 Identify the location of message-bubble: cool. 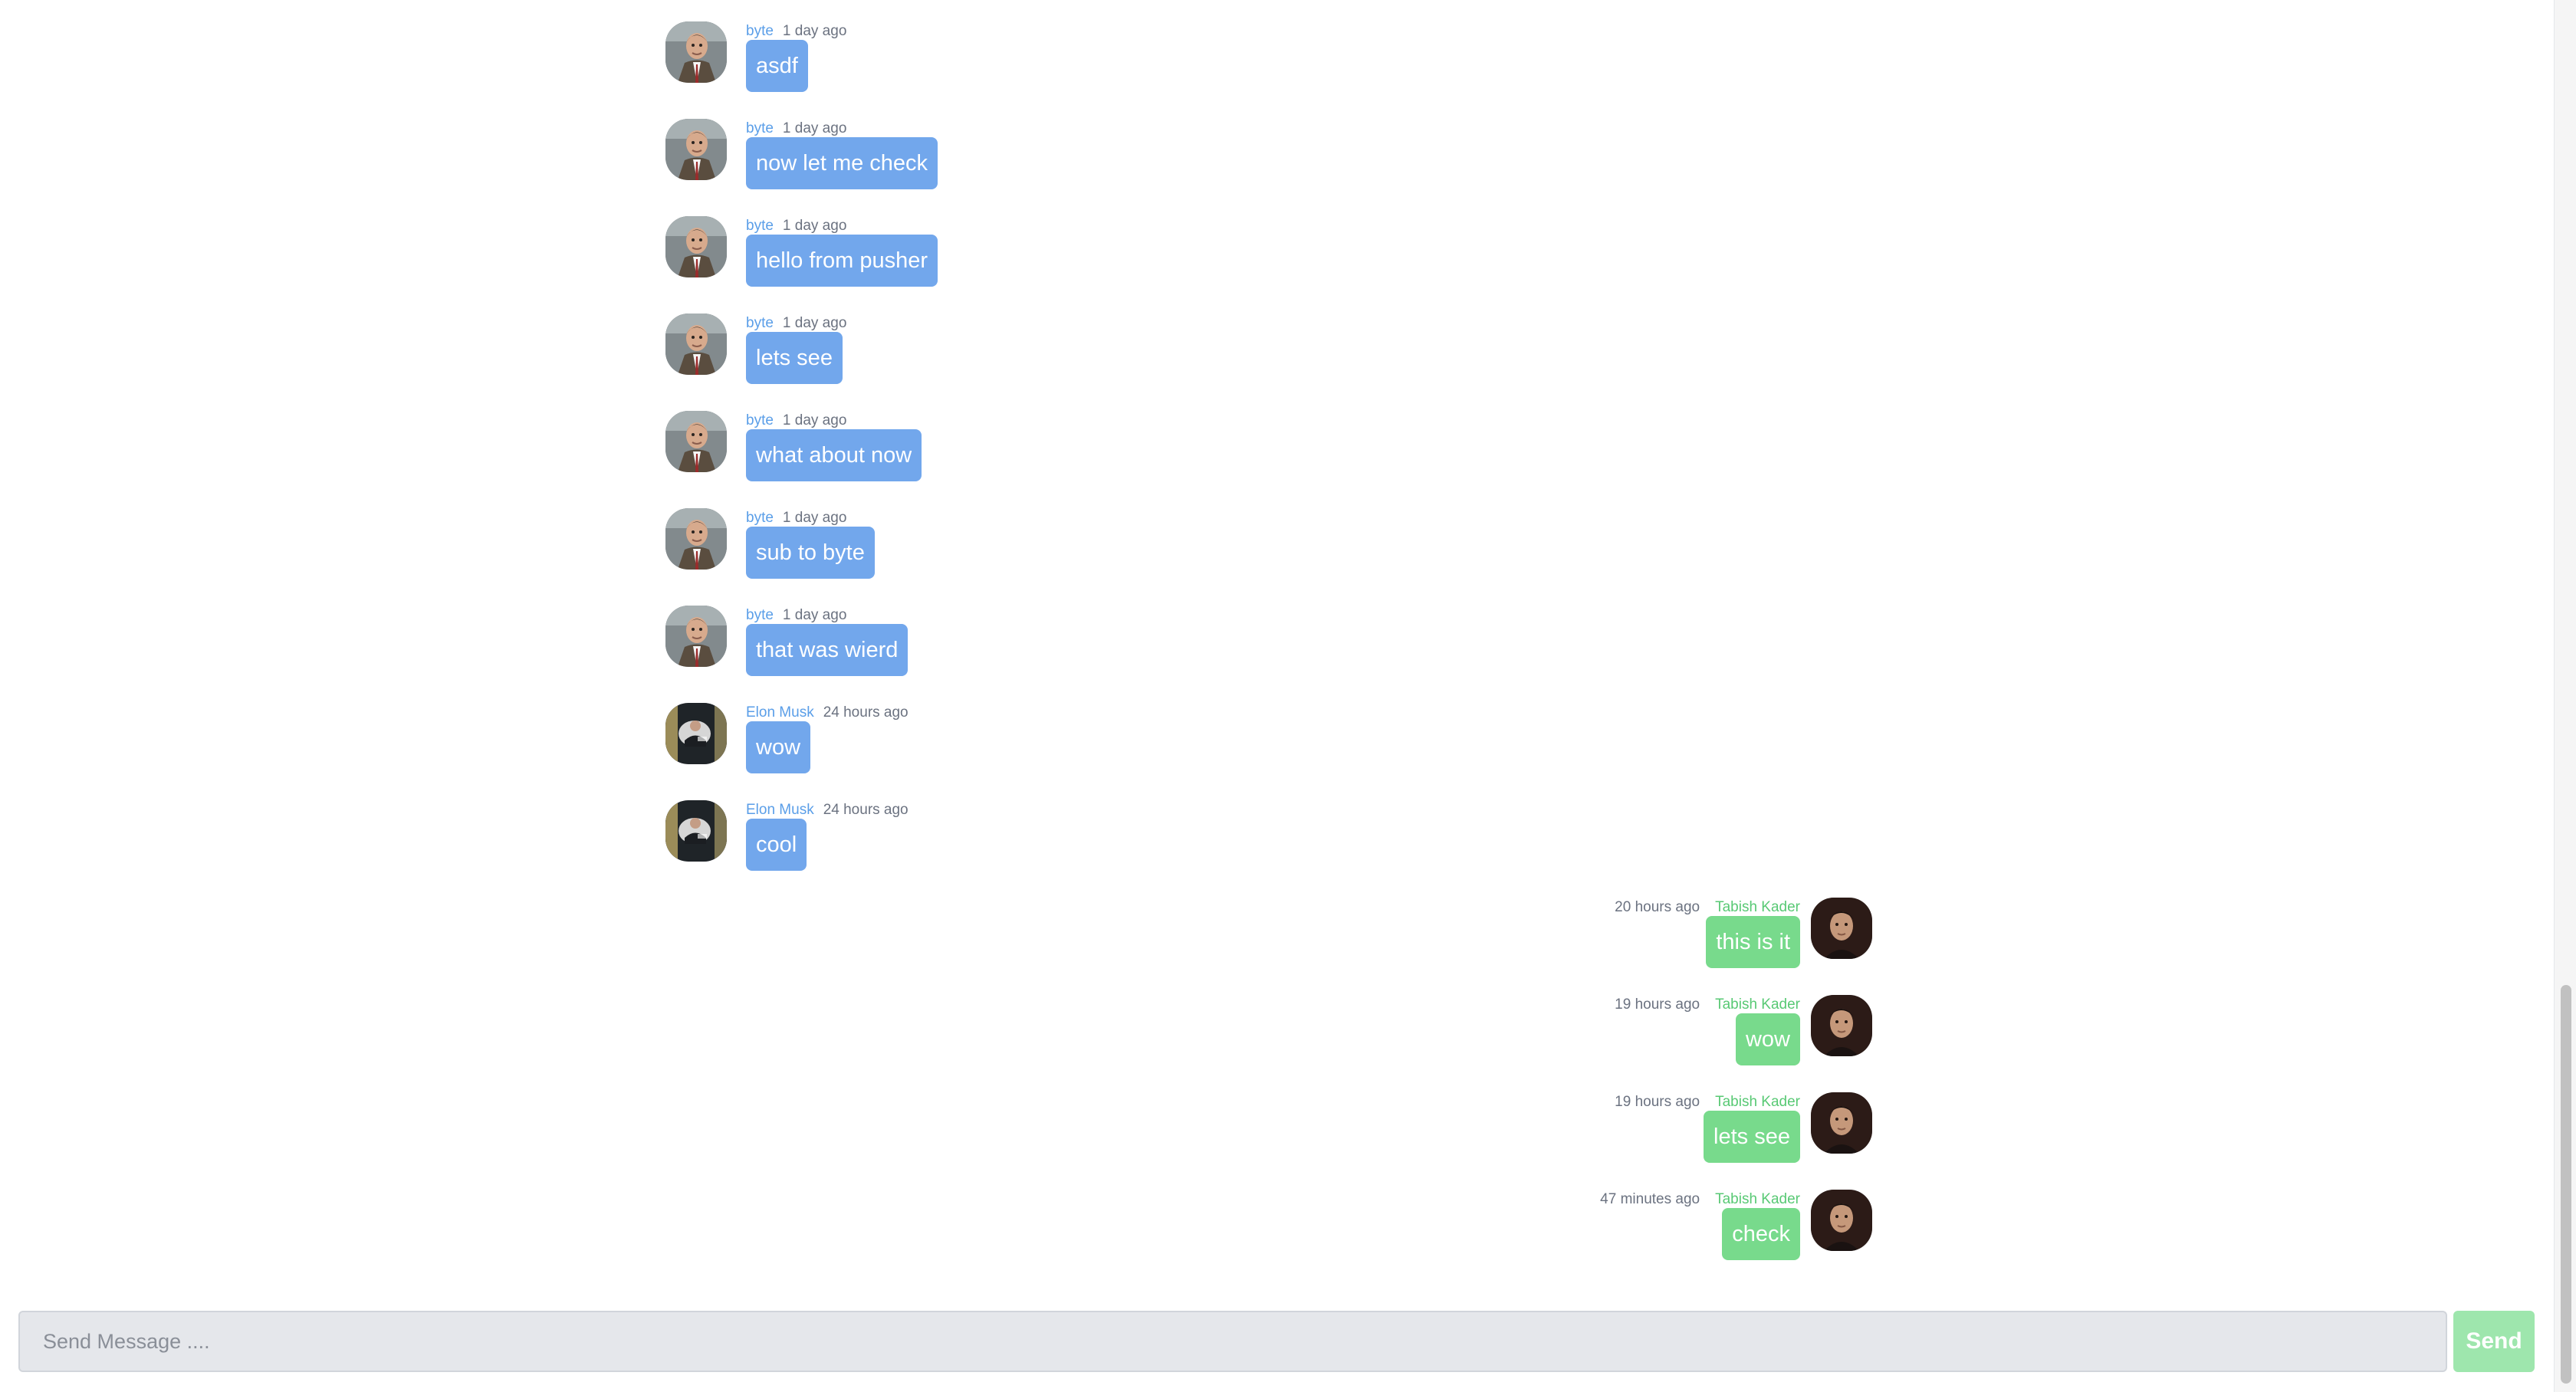
(777, 845).